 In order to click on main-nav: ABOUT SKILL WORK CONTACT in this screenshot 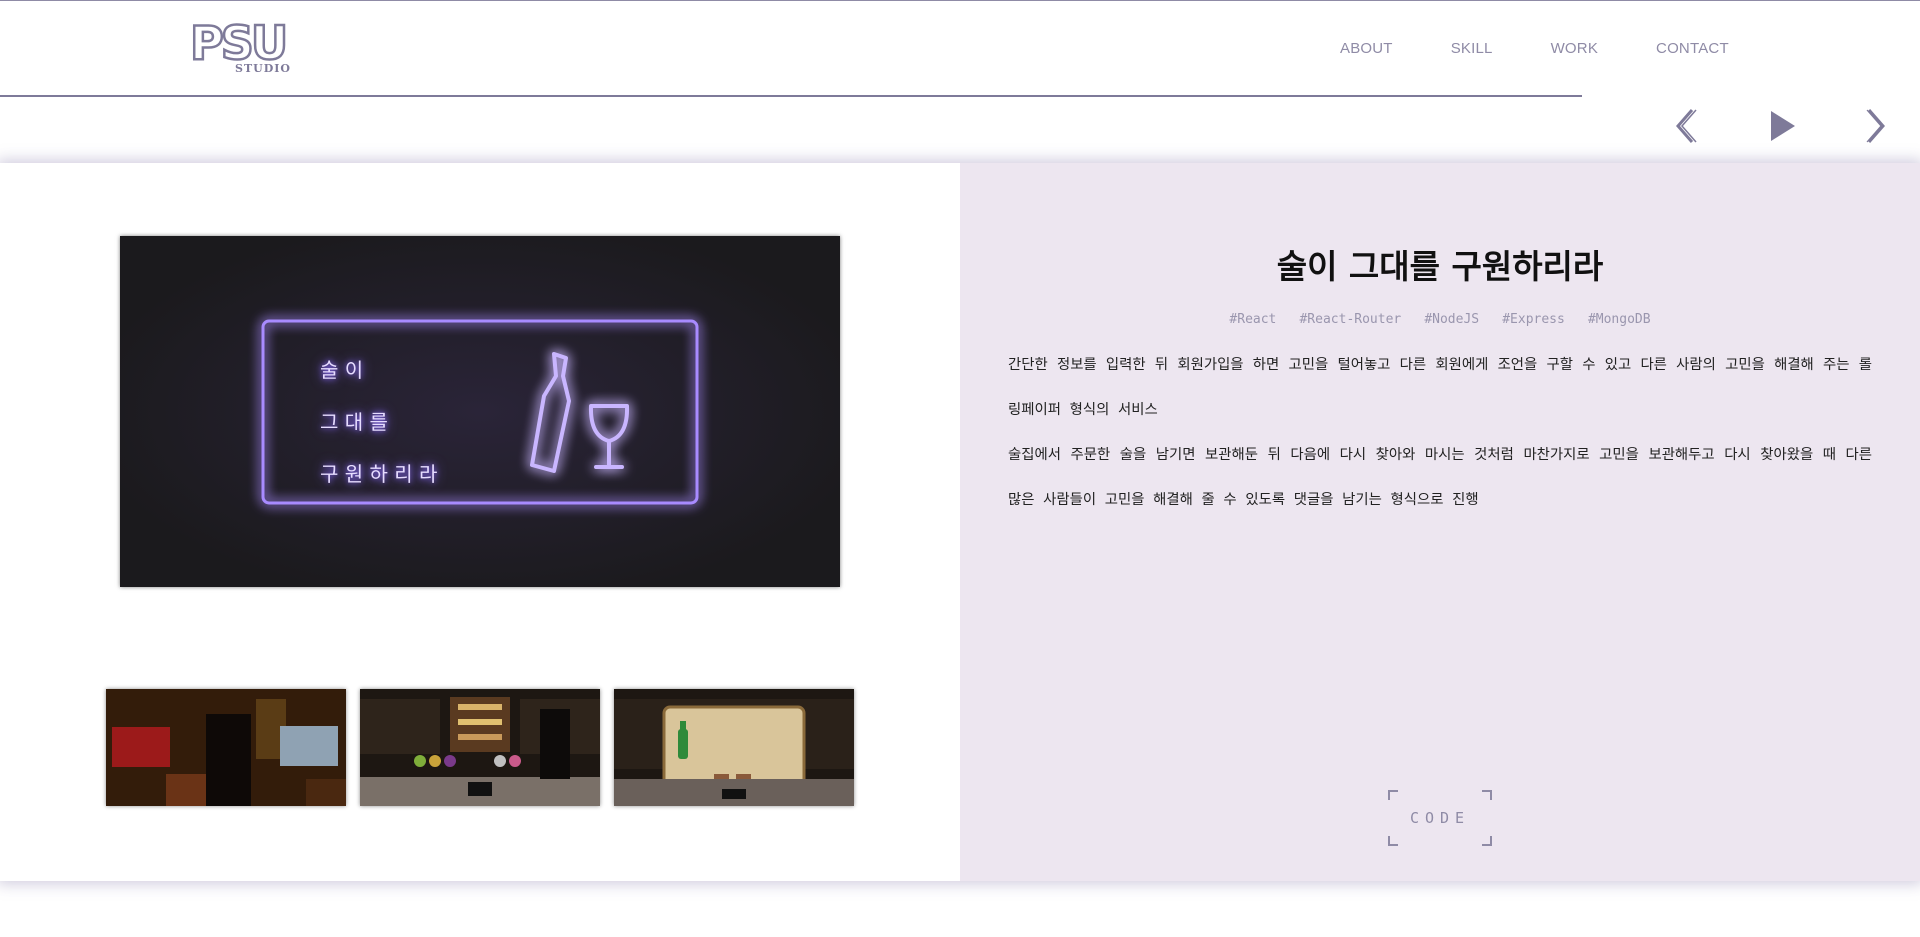, I will do `click(1534, 48)`.